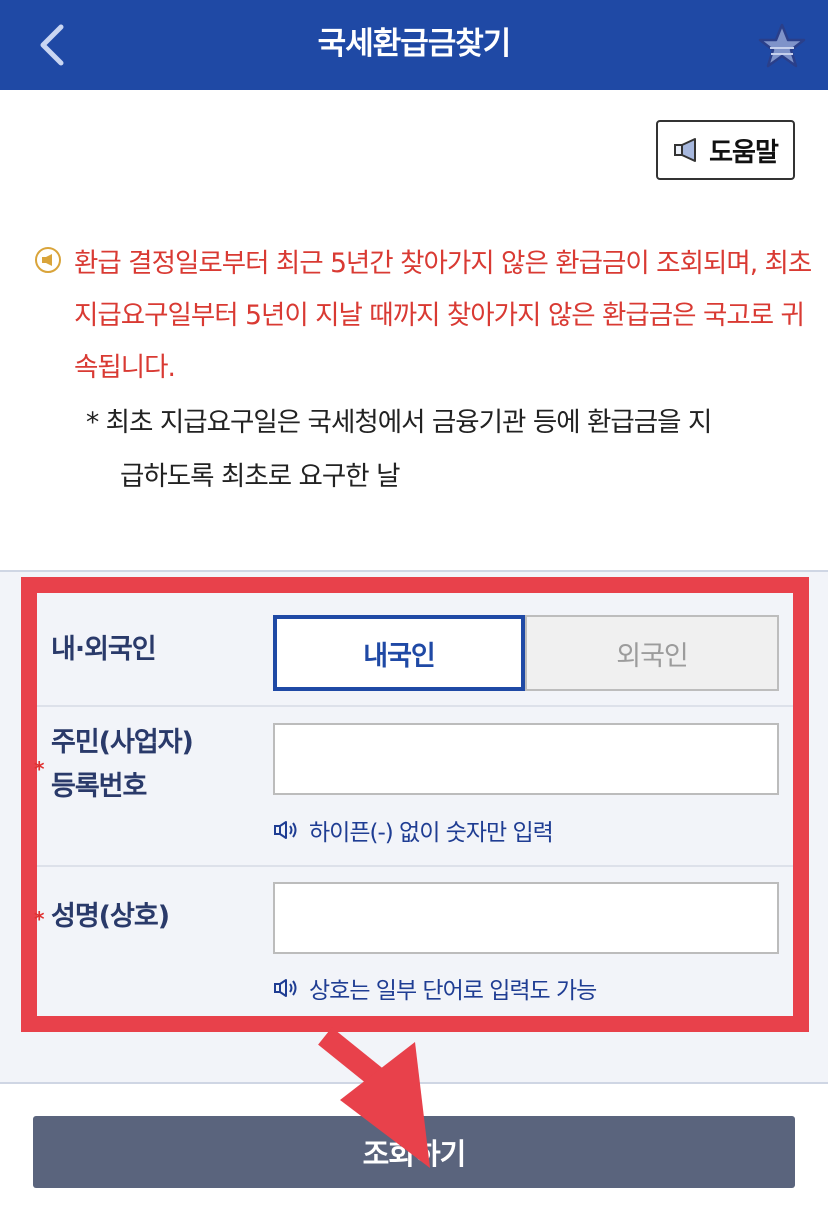  Describe the element at coordinates (399, 653) in the screenshot. I see `domestic-option: 내국인` at that location.